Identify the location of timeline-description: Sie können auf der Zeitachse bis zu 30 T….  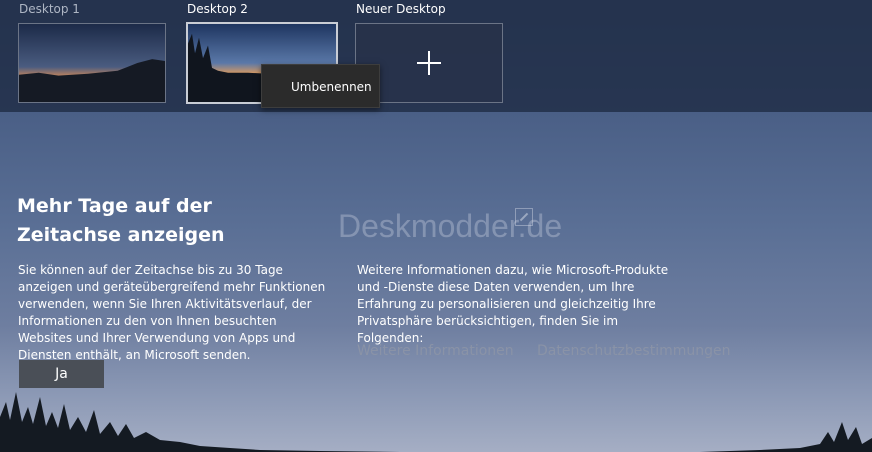
(172, 312).